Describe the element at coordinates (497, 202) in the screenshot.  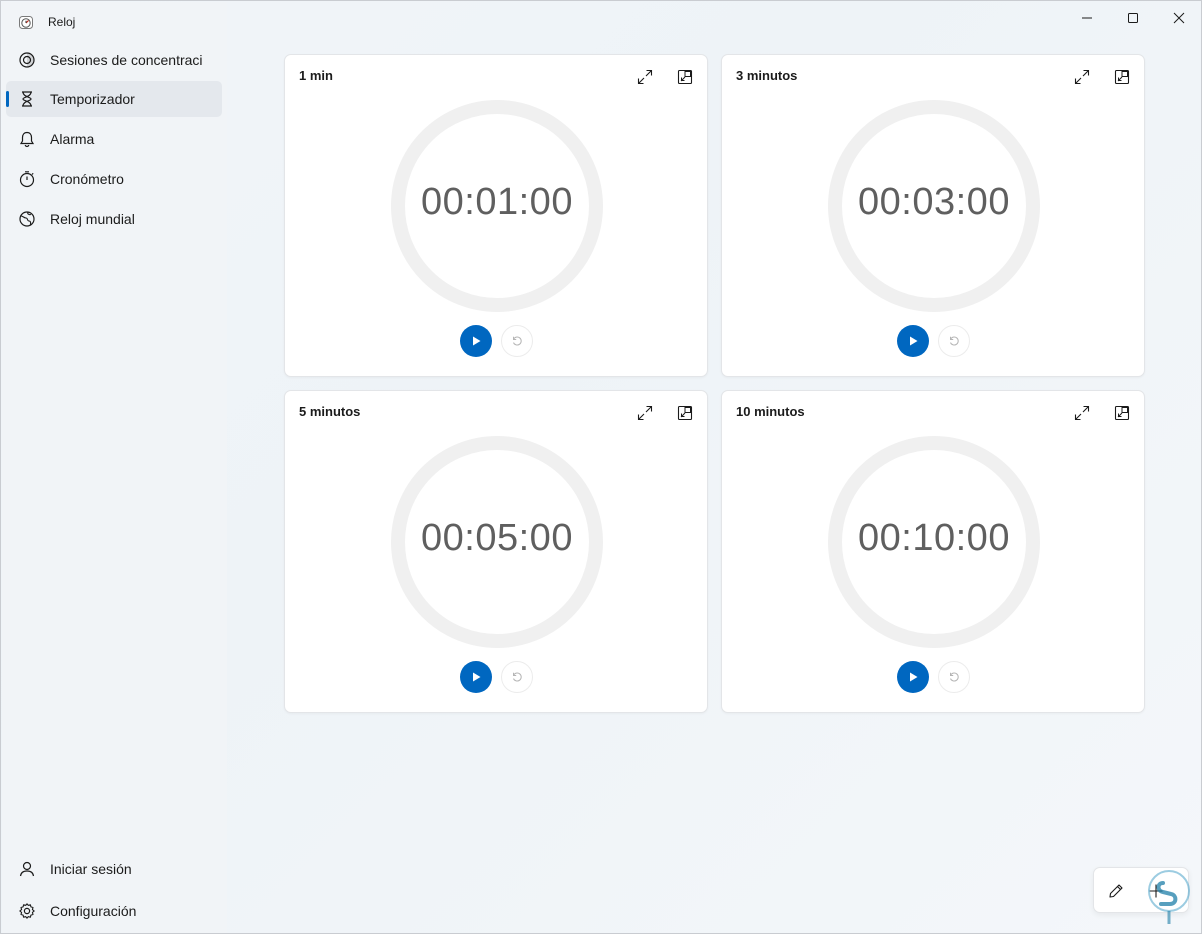
I see `timer-time: 00:01:00` at that location.